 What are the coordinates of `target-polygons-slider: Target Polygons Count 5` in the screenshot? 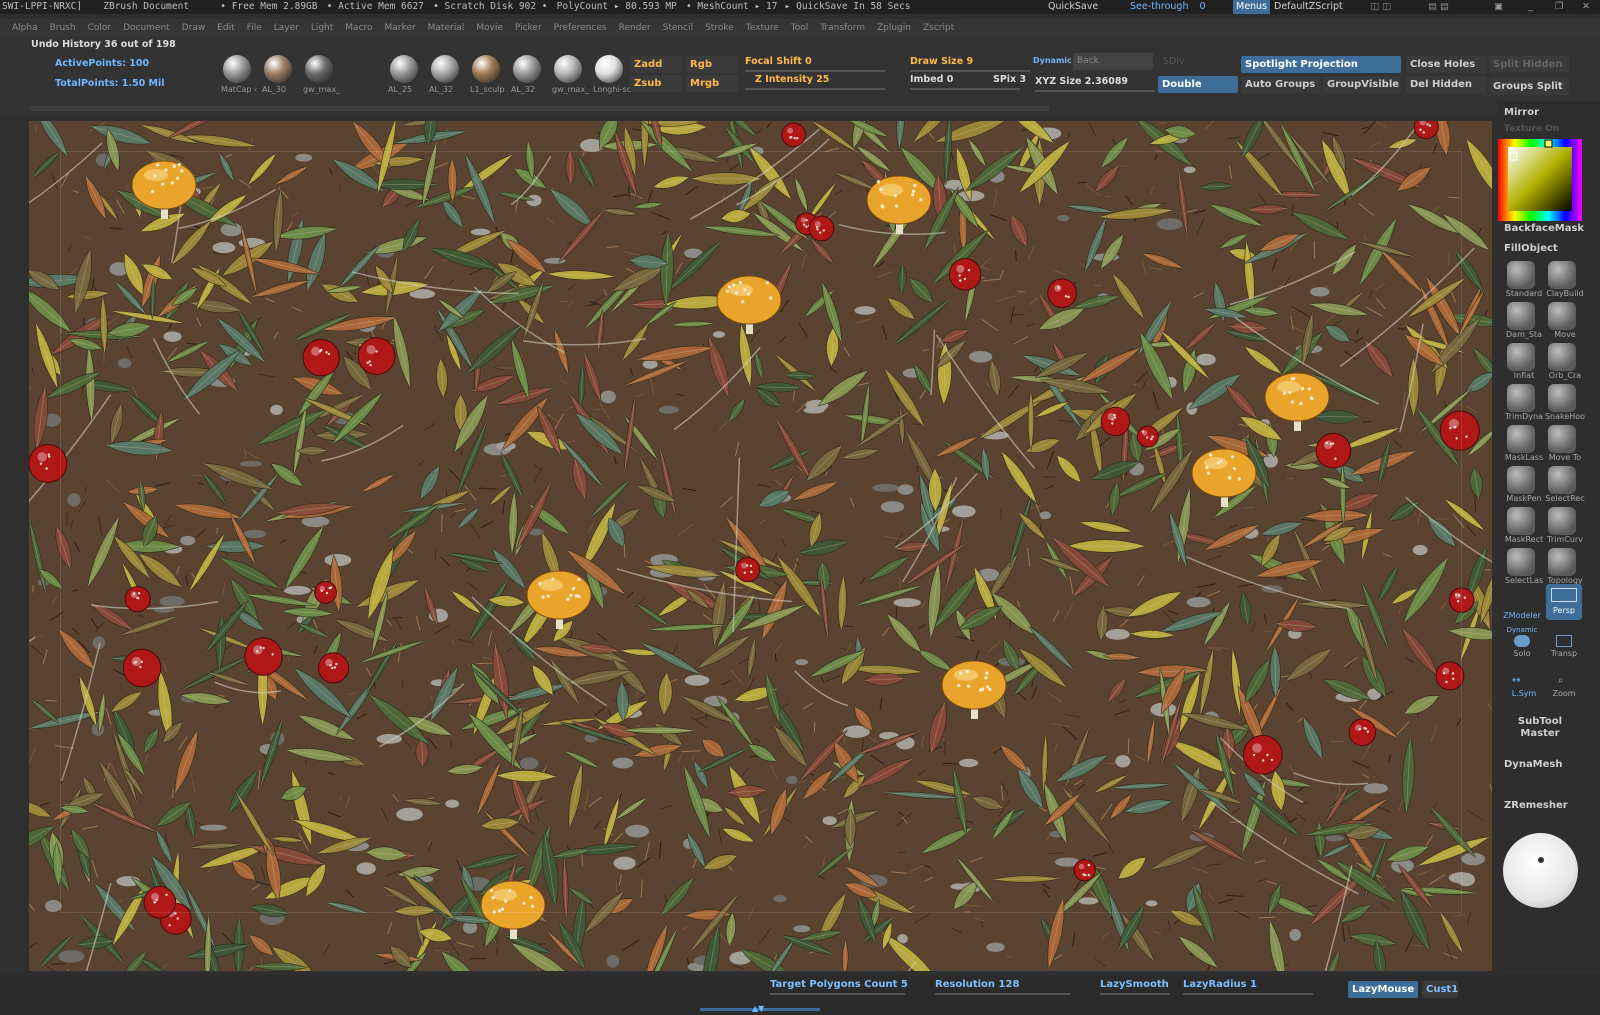 It's located at (839, 984).